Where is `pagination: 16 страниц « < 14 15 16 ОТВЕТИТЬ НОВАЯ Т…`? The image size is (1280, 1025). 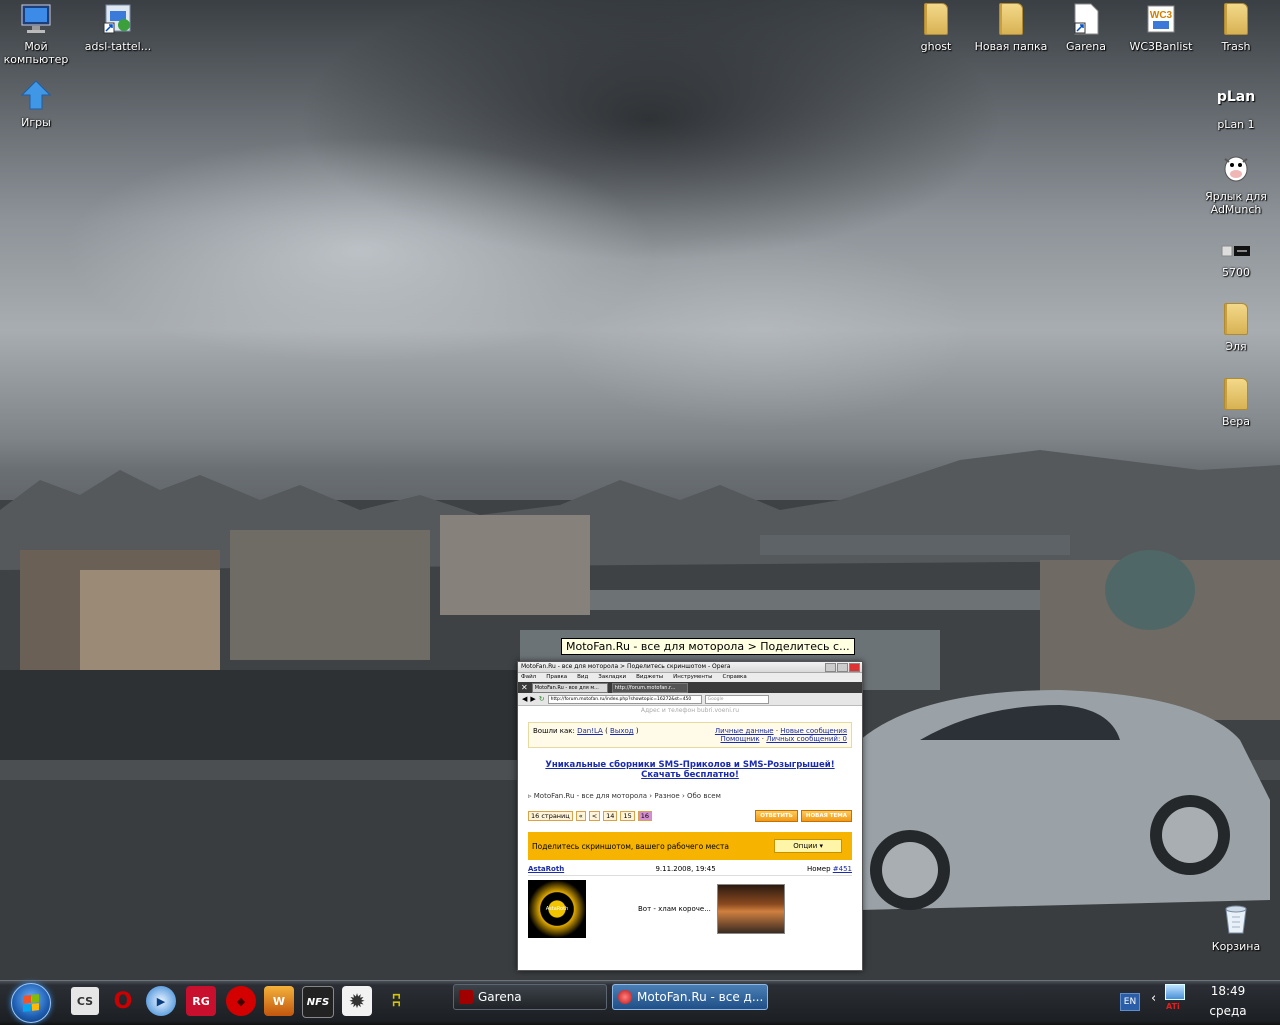 pagination: 16 страниц « < 14 15 16 ОТВЕТИТЬ НОВАЯ Т… is located at coordinates (690, 816).